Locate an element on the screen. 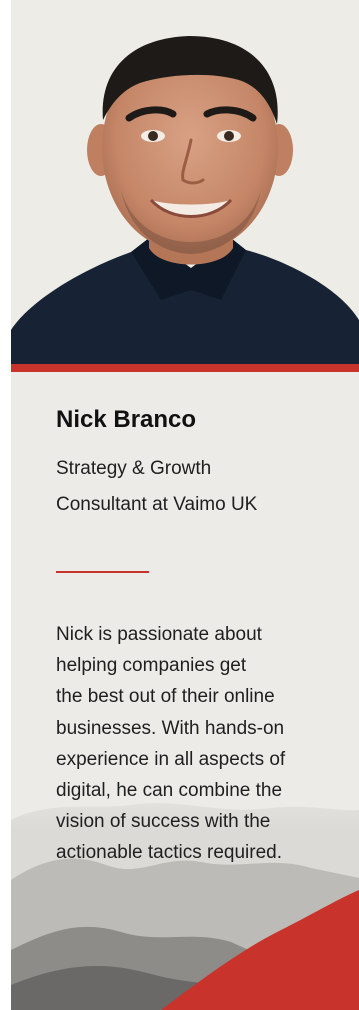  role-line: Consultant at Vaimo UK is located at coordinates (157, 504).